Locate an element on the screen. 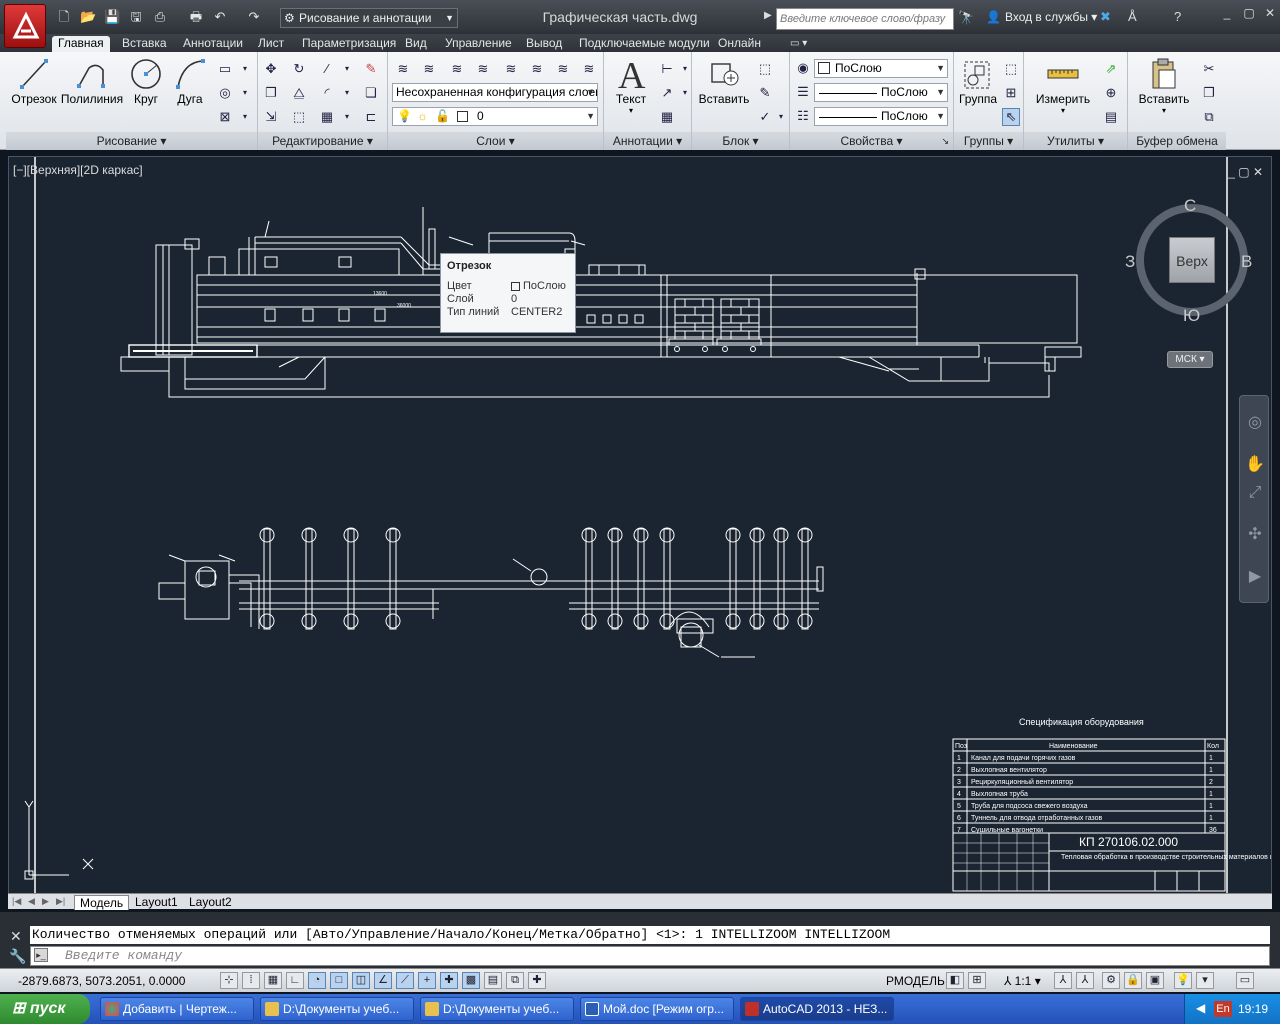  tab-annotate: Аннотации is located at coordinates (213, 44).